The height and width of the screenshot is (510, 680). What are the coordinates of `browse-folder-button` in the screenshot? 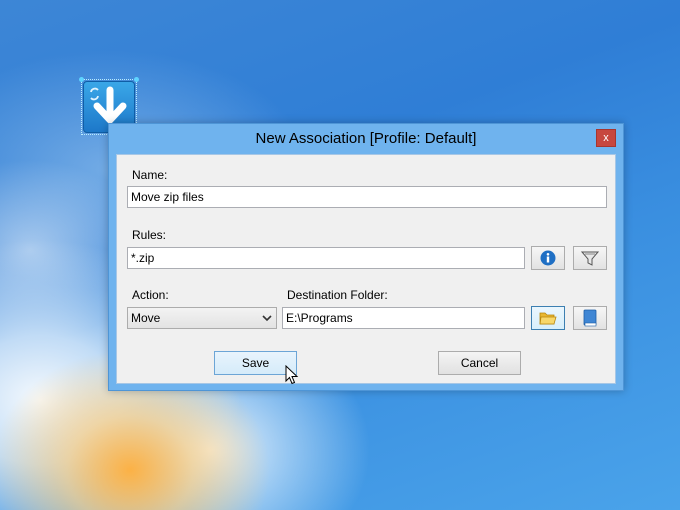 It's located at (548, 318).